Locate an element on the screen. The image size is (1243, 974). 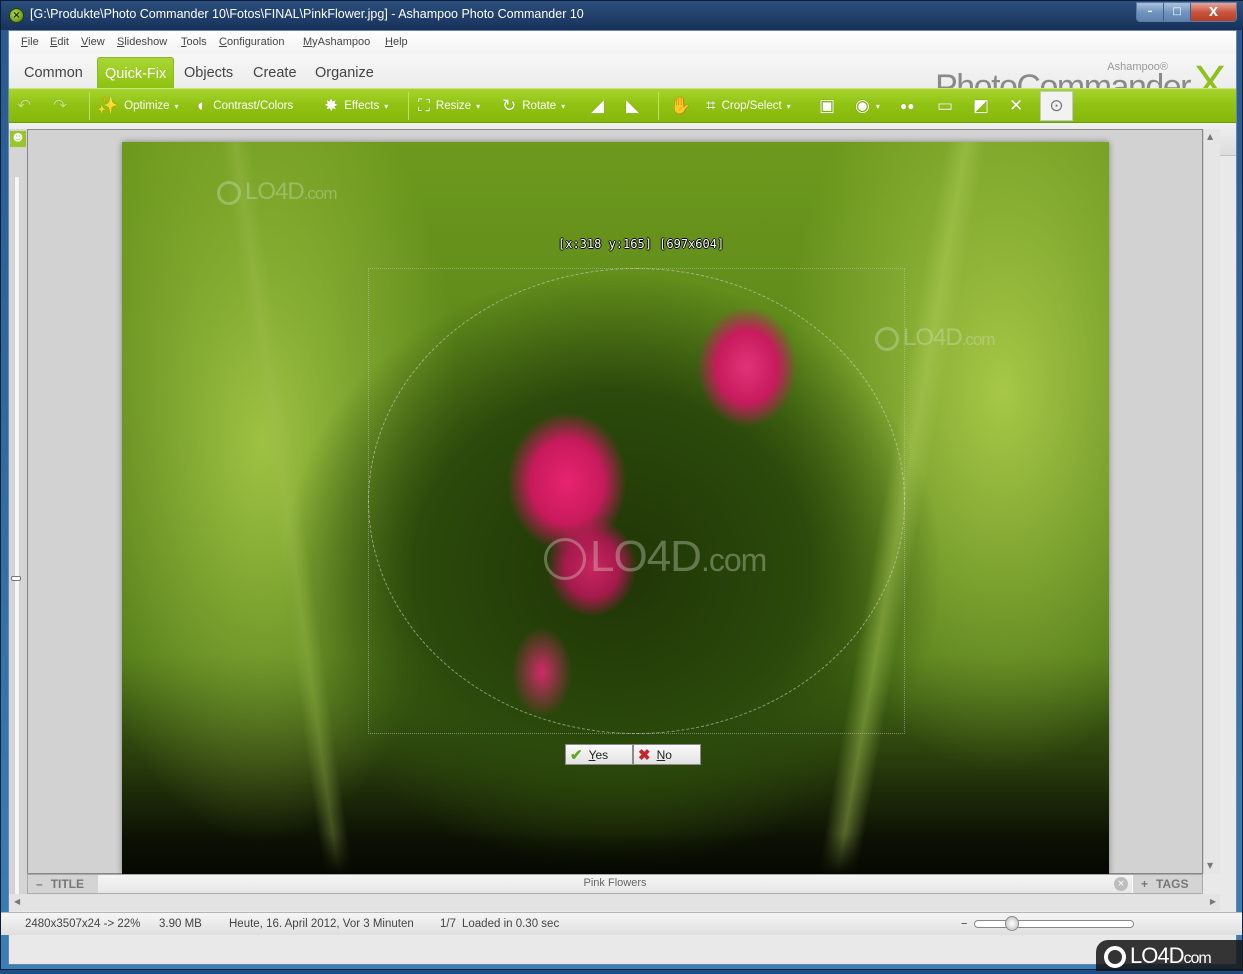
status-index: 1/7 is located at coordinates (448, 924).